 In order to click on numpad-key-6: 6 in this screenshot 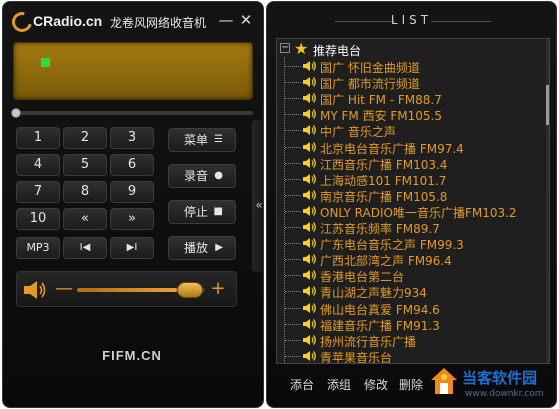, I will do `click(132, 165)`.